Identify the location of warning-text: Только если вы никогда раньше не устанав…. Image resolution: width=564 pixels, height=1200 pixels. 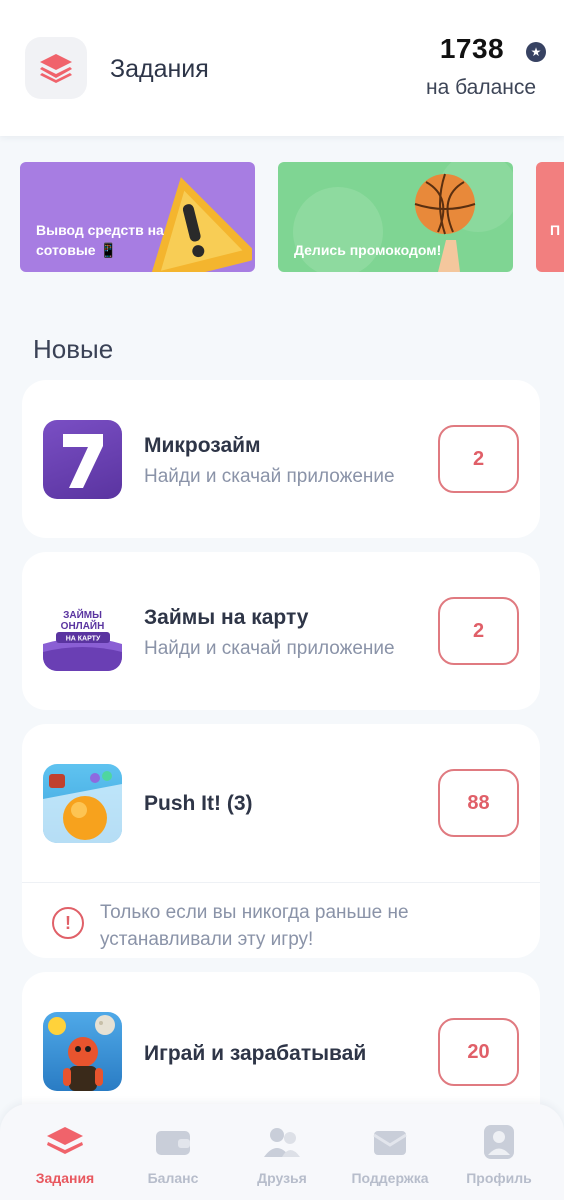
(254, 926).